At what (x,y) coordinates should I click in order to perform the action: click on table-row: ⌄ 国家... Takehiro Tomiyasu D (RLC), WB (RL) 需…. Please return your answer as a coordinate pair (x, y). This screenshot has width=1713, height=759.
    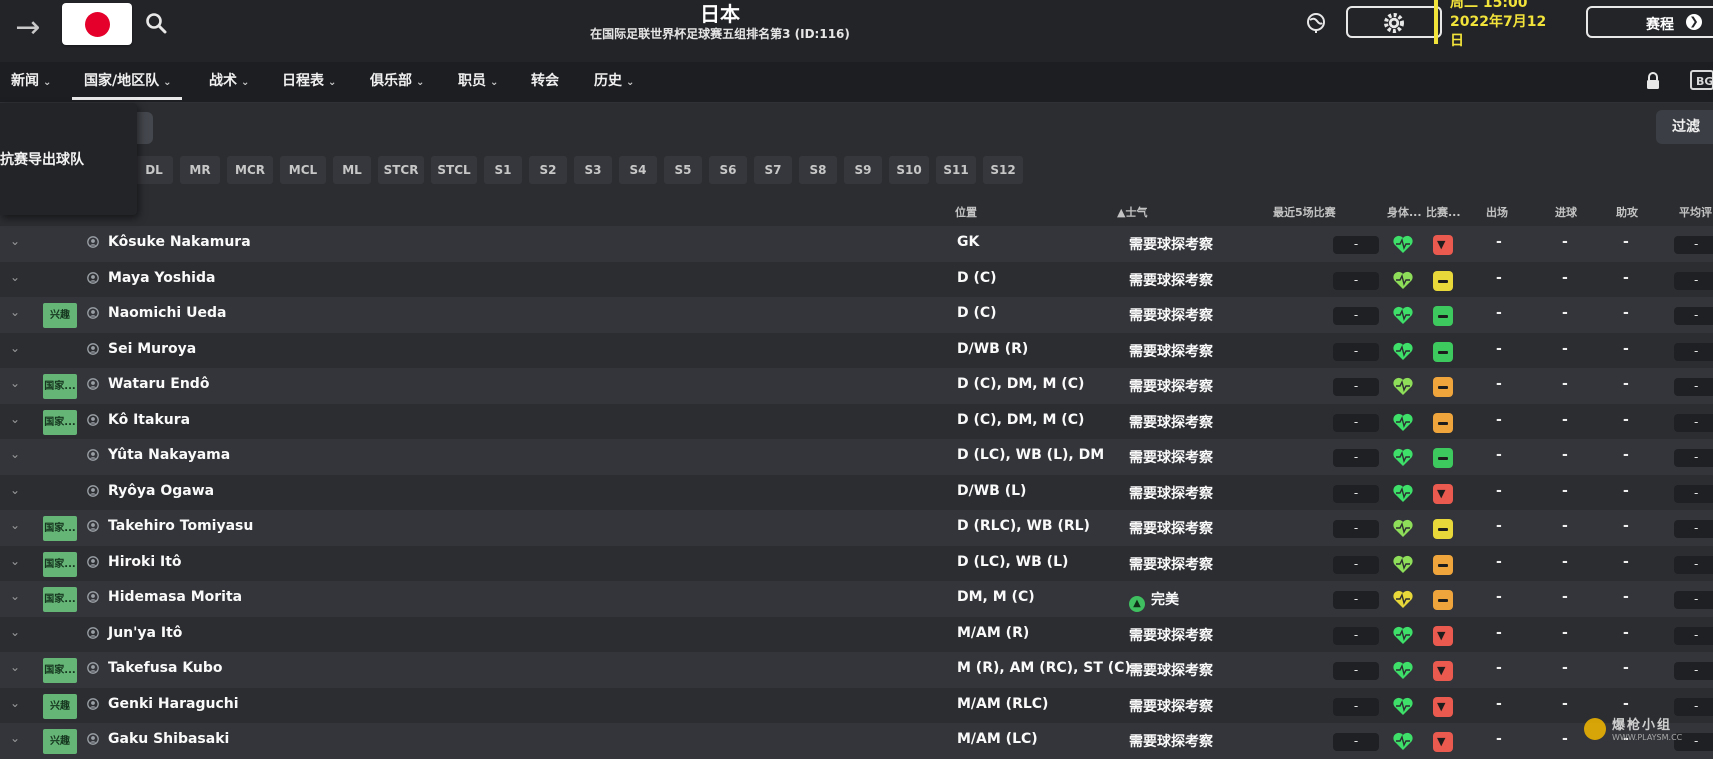
    Looking at the image, I should click on (856, 528).